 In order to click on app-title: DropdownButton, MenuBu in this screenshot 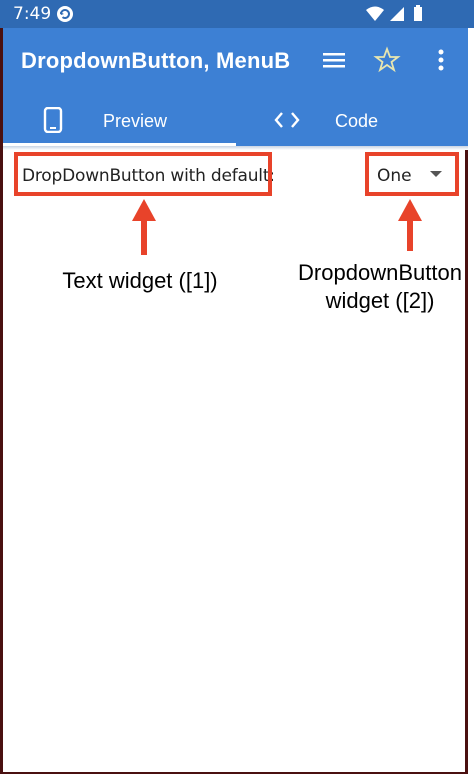, I will do `click(156, 60)`.